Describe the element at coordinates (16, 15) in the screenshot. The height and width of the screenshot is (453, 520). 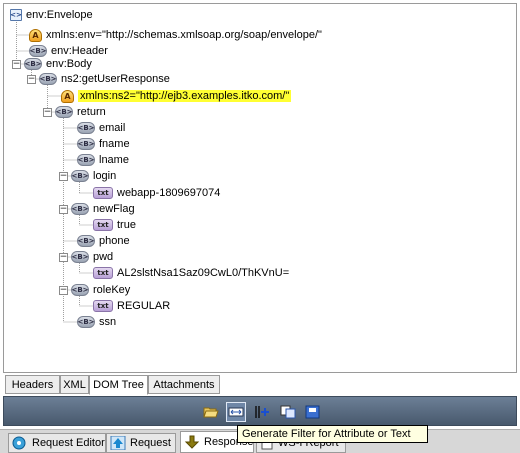
I see `xml-document-icon: <>` at that location.